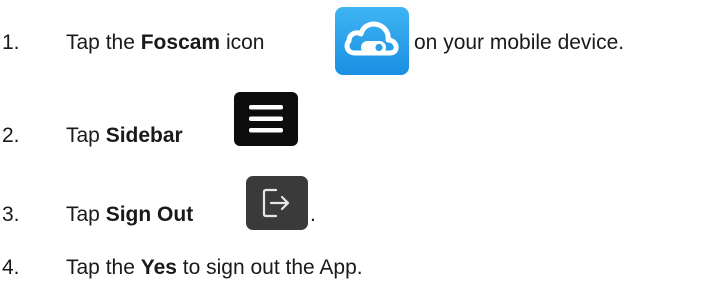 The image size is (704, 288). I want to click on step-1-prefix: Tap the, so click(103, 42).